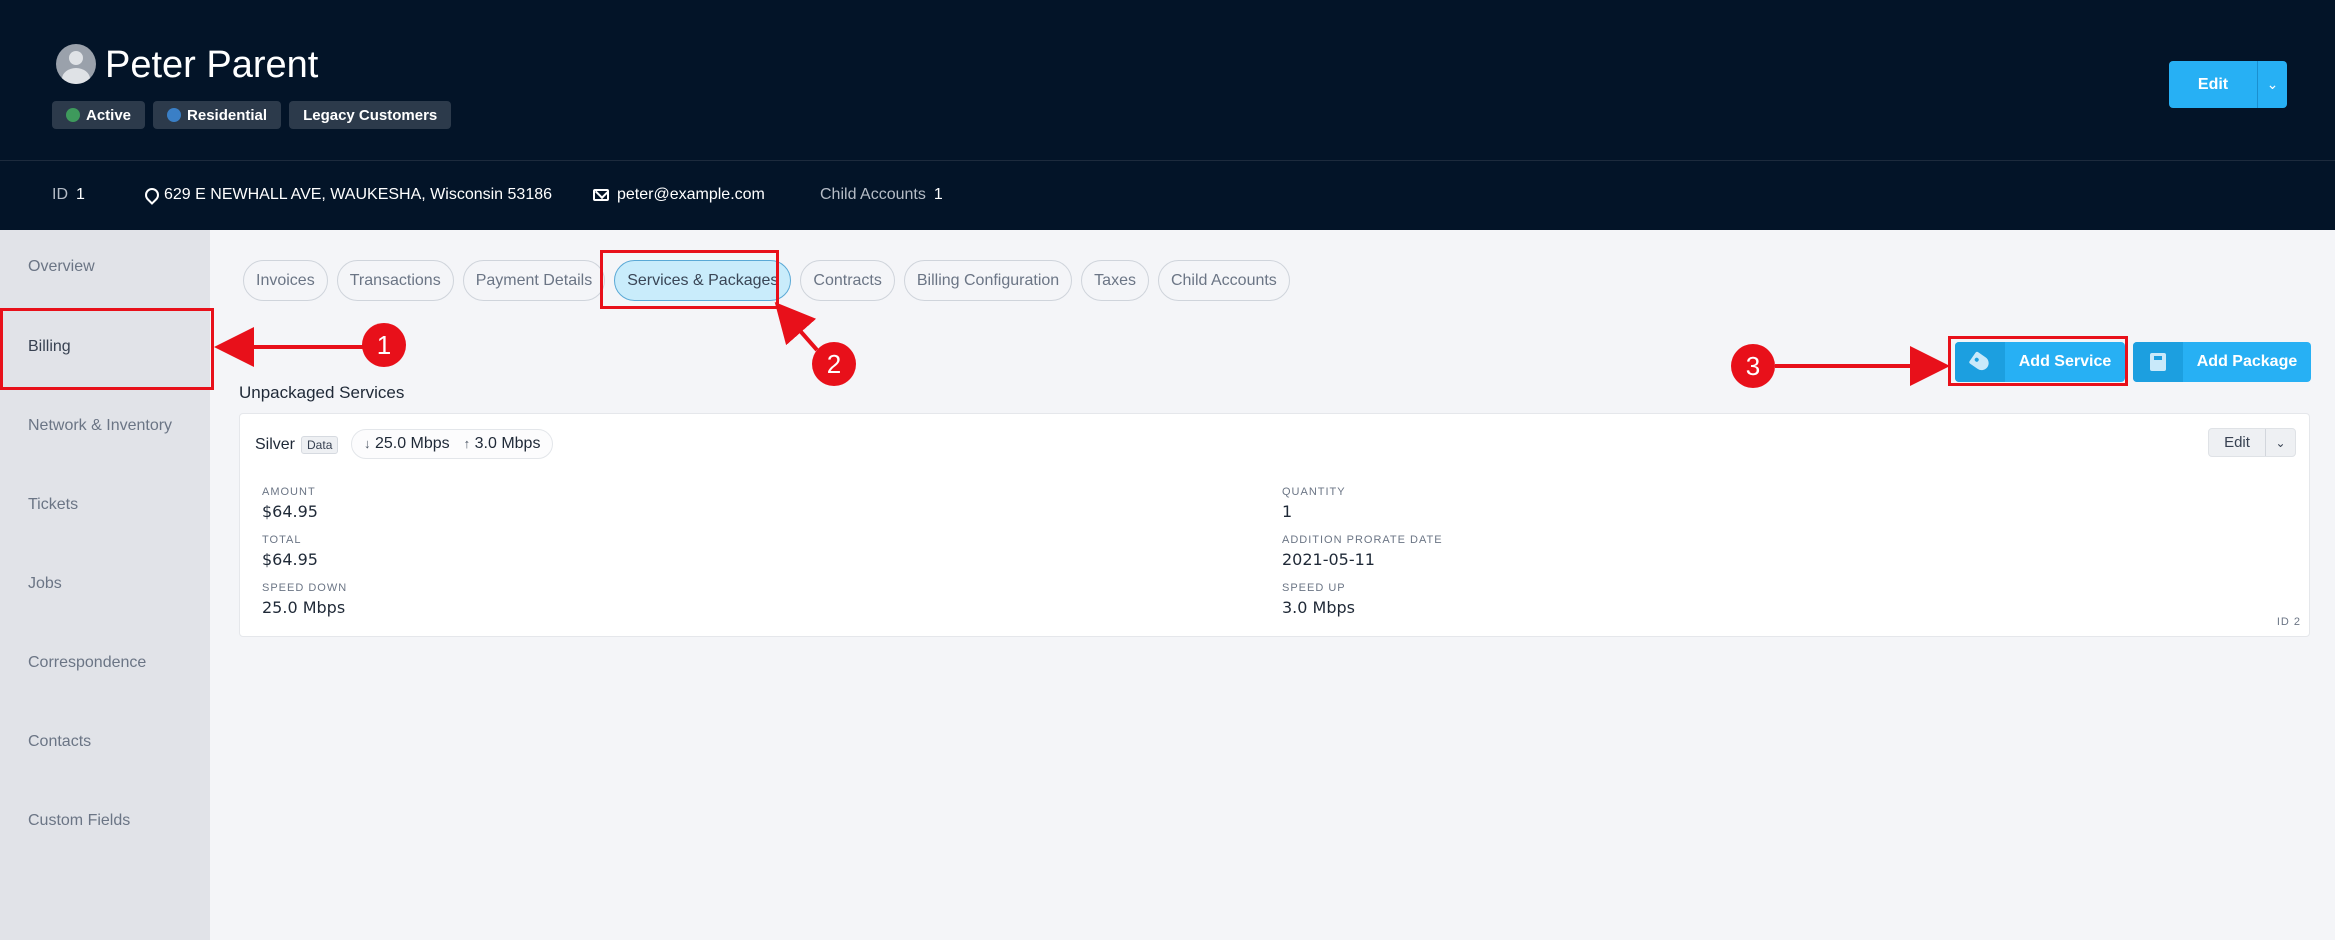 This screenshot has width=2335, height=940. Describe the element at coordinates (796, 326) in the screenshot. I see `arrow-to-services-tab` at that location.